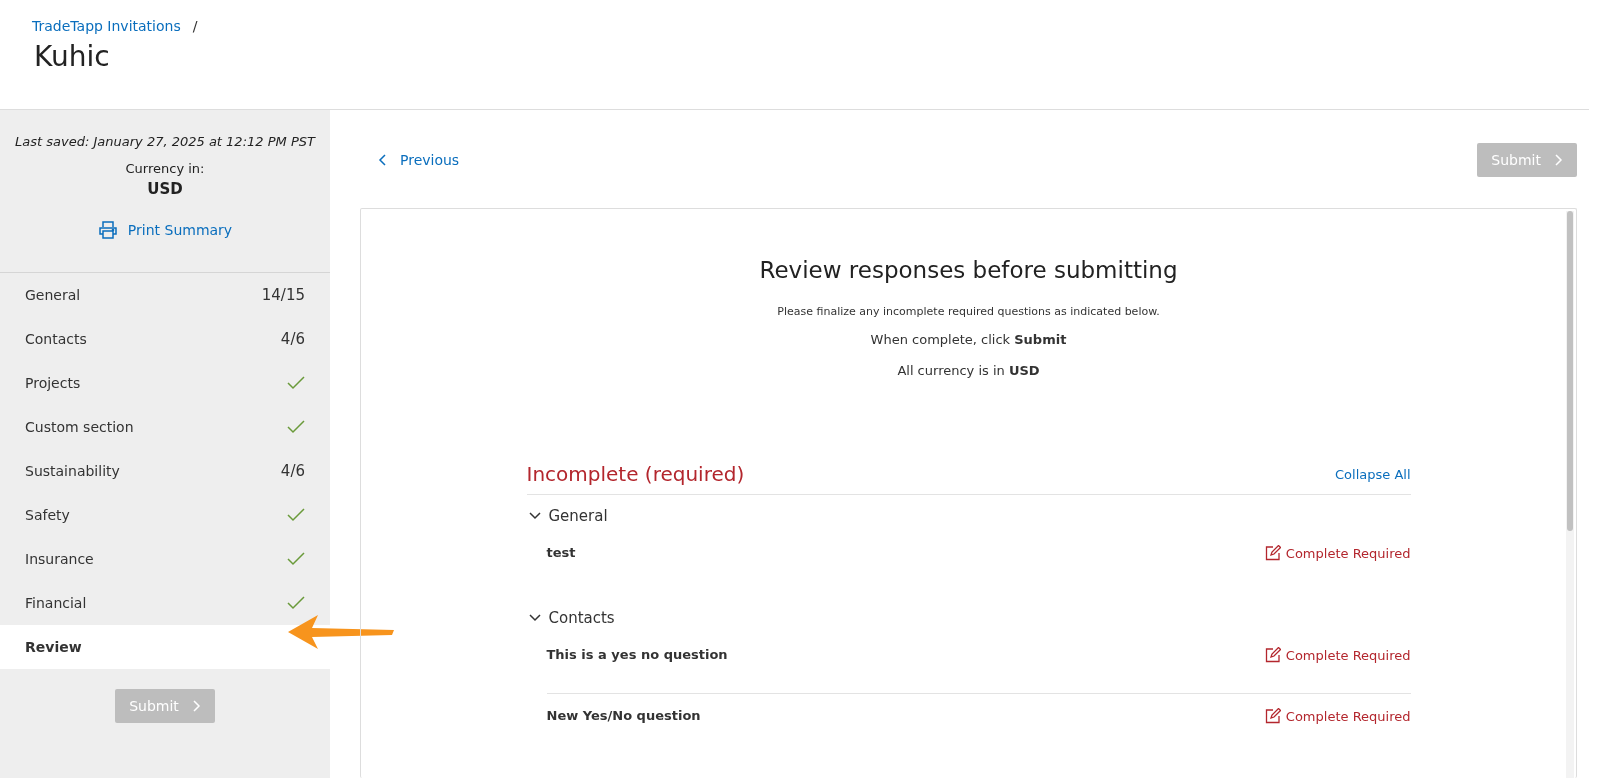  What do you see at coordinates (165, 168) in the screenshot?
I see `currency-label: Currency in:` at bounding box center [165, 168].